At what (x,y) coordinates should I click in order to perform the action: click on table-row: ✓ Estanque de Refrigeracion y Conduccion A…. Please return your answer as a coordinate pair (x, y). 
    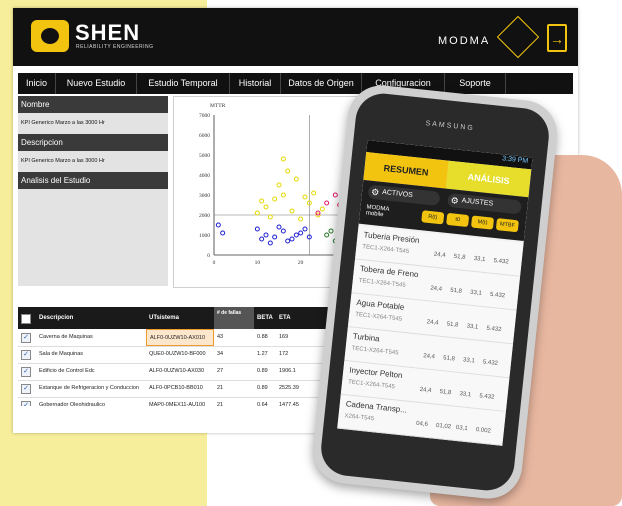
    Looking at the image, I should click on (185, 389).